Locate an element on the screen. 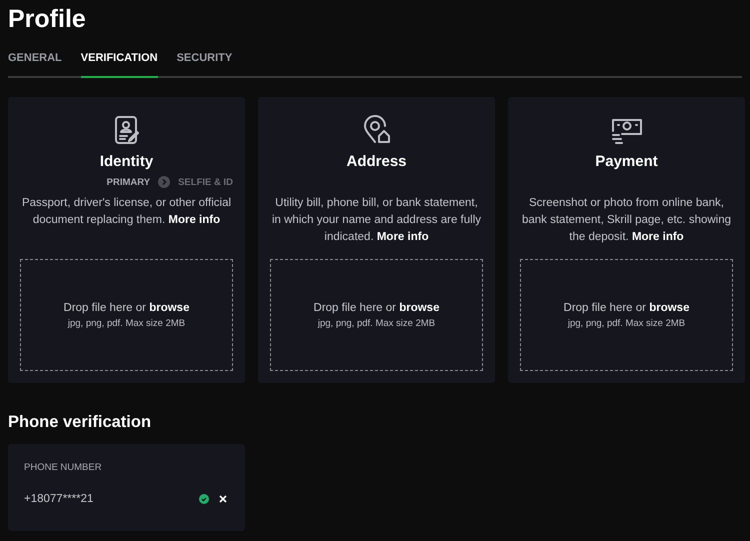 The height and width of the screenshot is (541, 750). card-description: Passport, driver's license, or other official document replacing them. More info is located at coordinates (126, 212).